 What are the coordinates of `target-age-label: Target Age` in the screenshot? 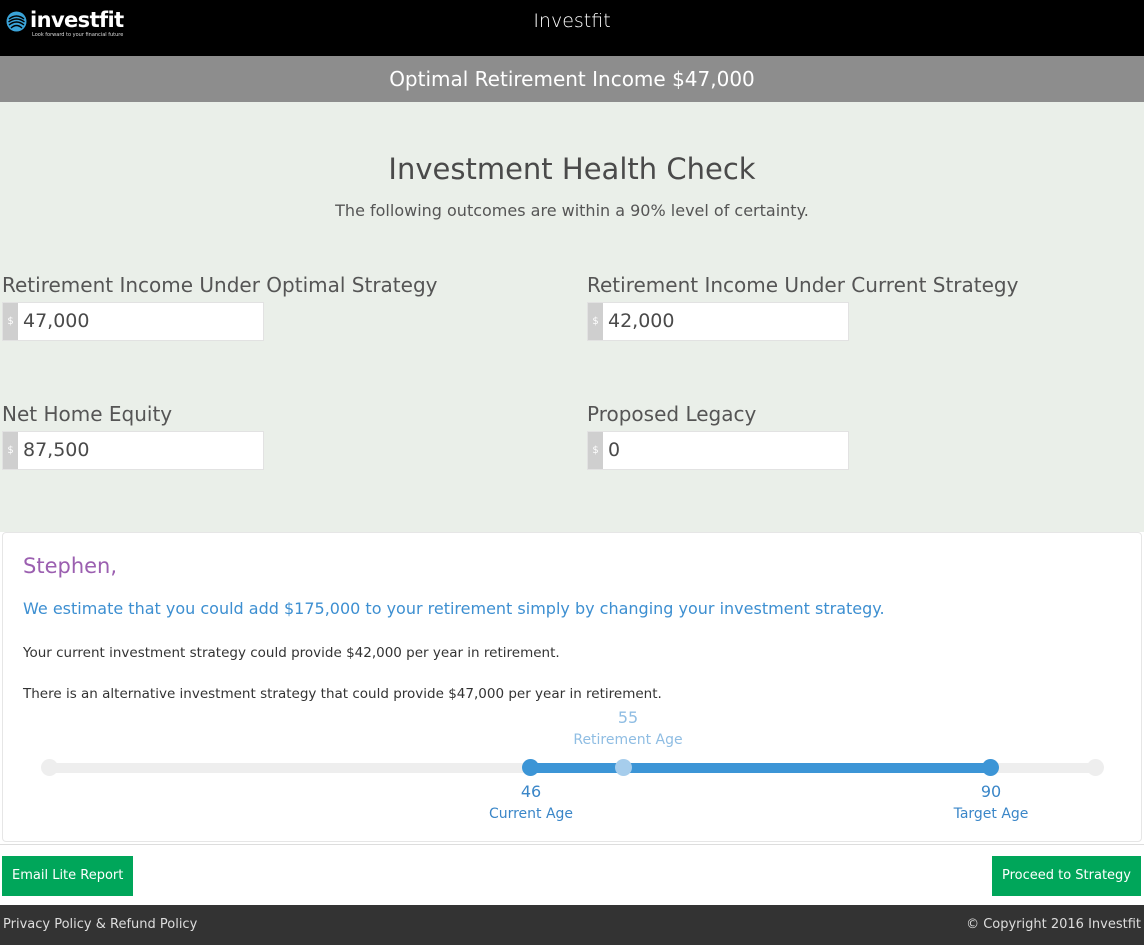 It's located at (991, 814).